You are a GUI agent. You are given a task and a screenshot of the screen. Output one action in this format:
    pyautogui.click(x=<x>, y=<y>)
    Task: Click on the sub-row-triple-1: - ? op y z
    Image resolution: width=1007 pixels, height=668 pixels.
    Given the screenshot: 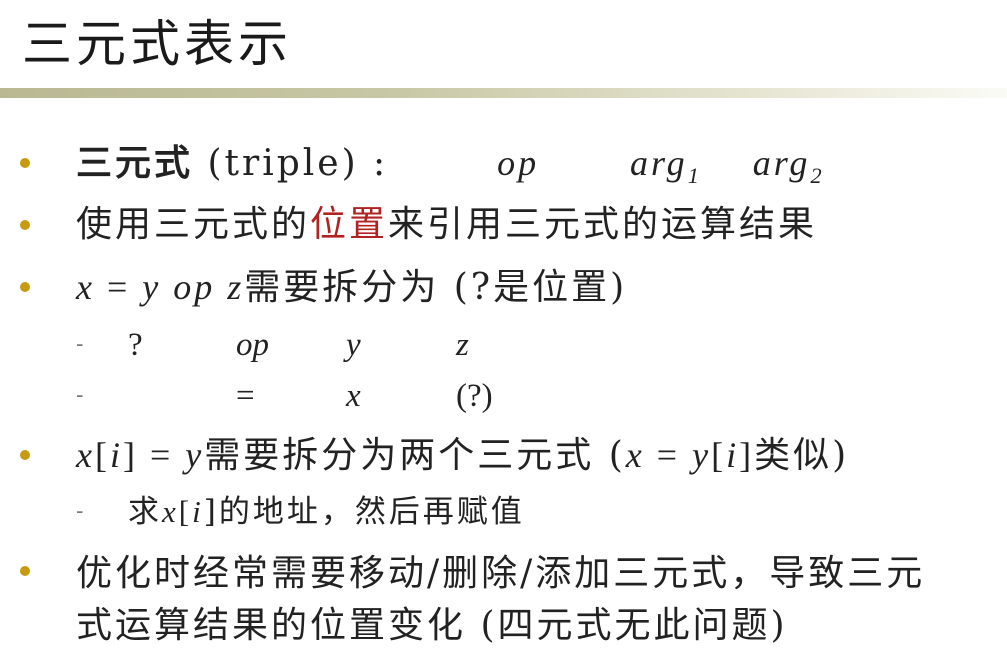 What is the action you would take?
    pyautogui.click(x=272, y=345)
    